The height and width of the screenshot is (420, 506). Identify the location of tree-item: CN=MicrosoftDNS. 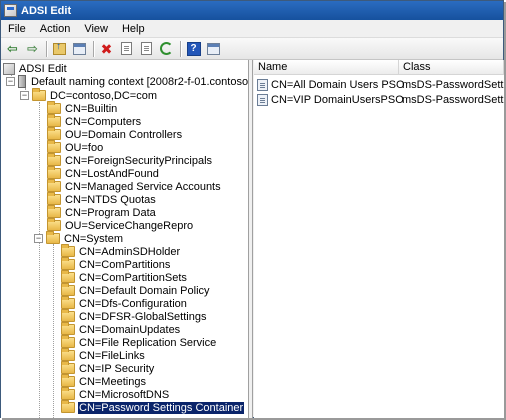
(115, 394).